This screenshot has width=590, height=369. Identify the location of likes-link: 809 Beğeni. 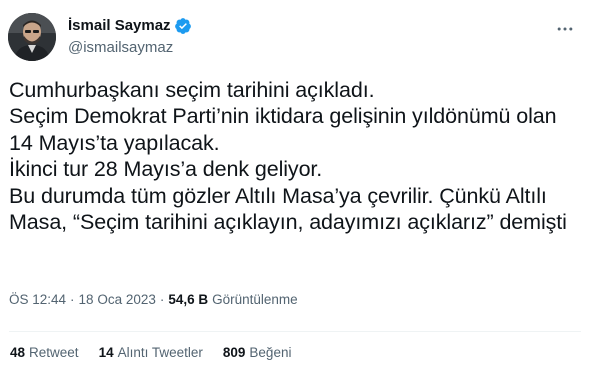
(257, 353).